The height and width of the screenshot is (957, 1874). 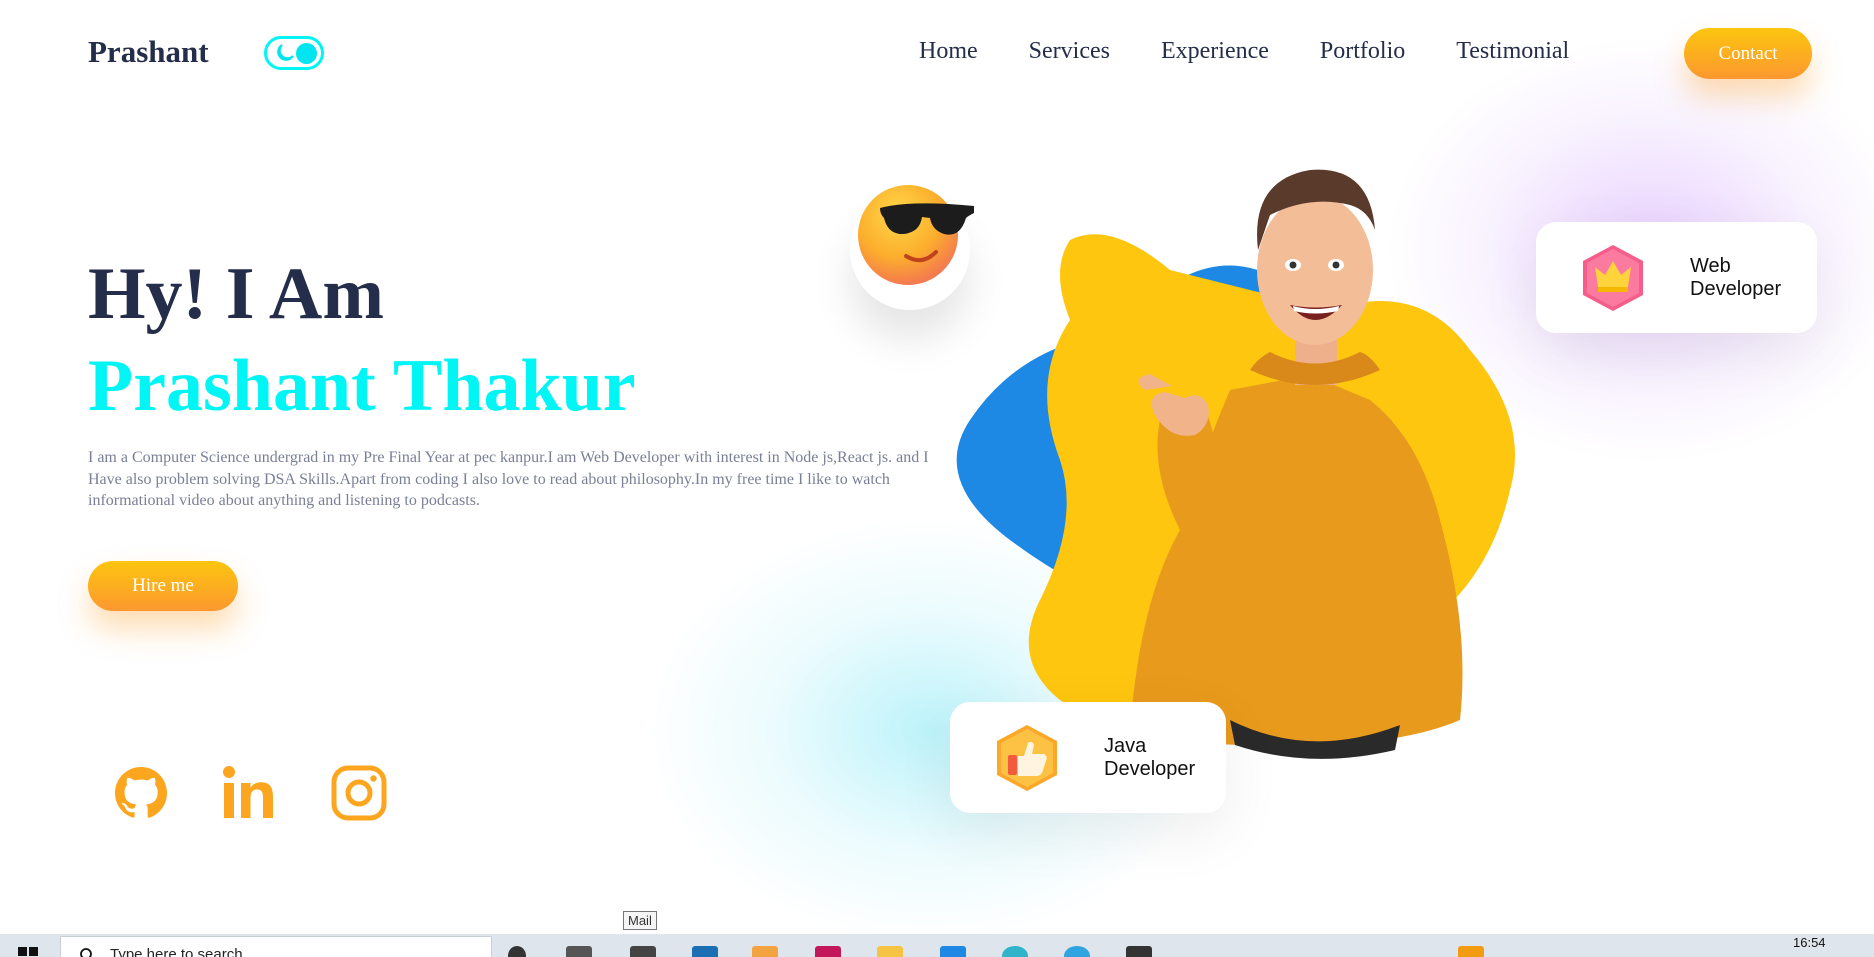 What do you see at coordinates (1077, 951) in the screenshot?
I see `telegram-icon` at bounding box center [1077, 951].